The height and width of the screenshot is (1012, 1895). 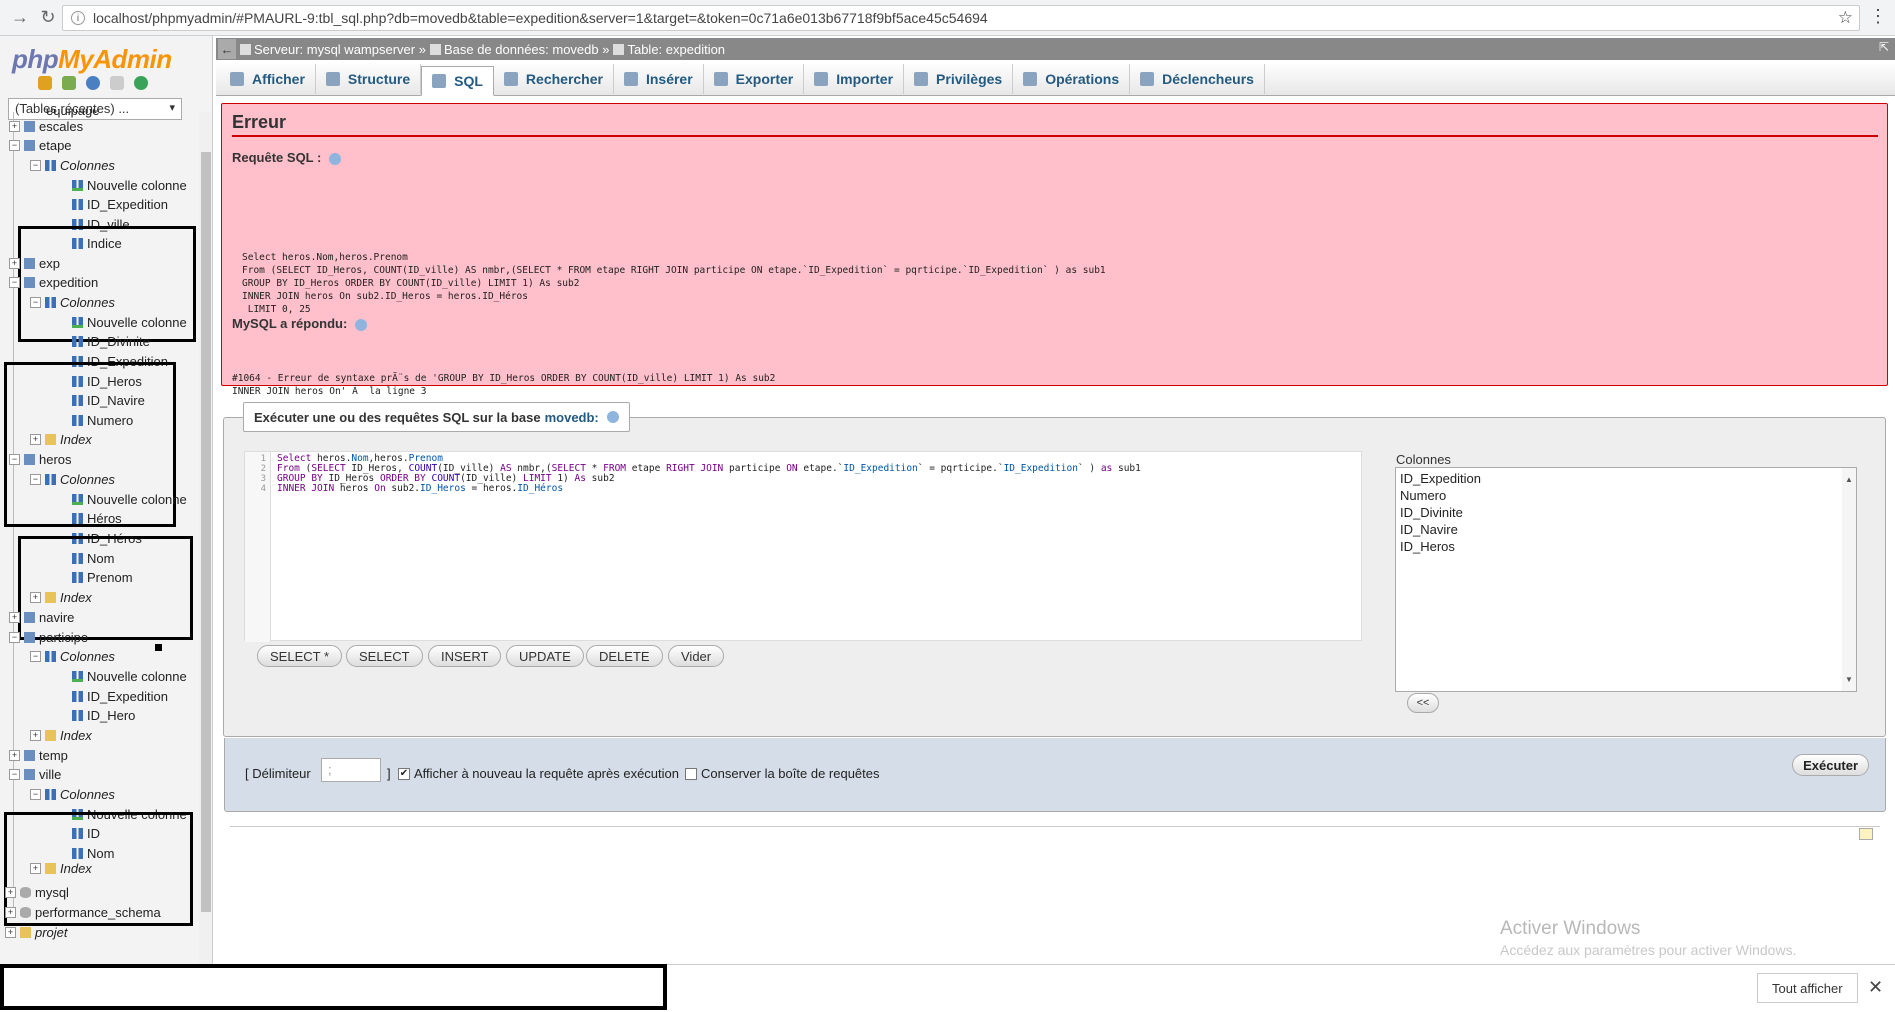 What do you see at coordinates (1875, 987) in the screenshot?
I see `close-icon: ✕` at bounding box center [1875, 987].